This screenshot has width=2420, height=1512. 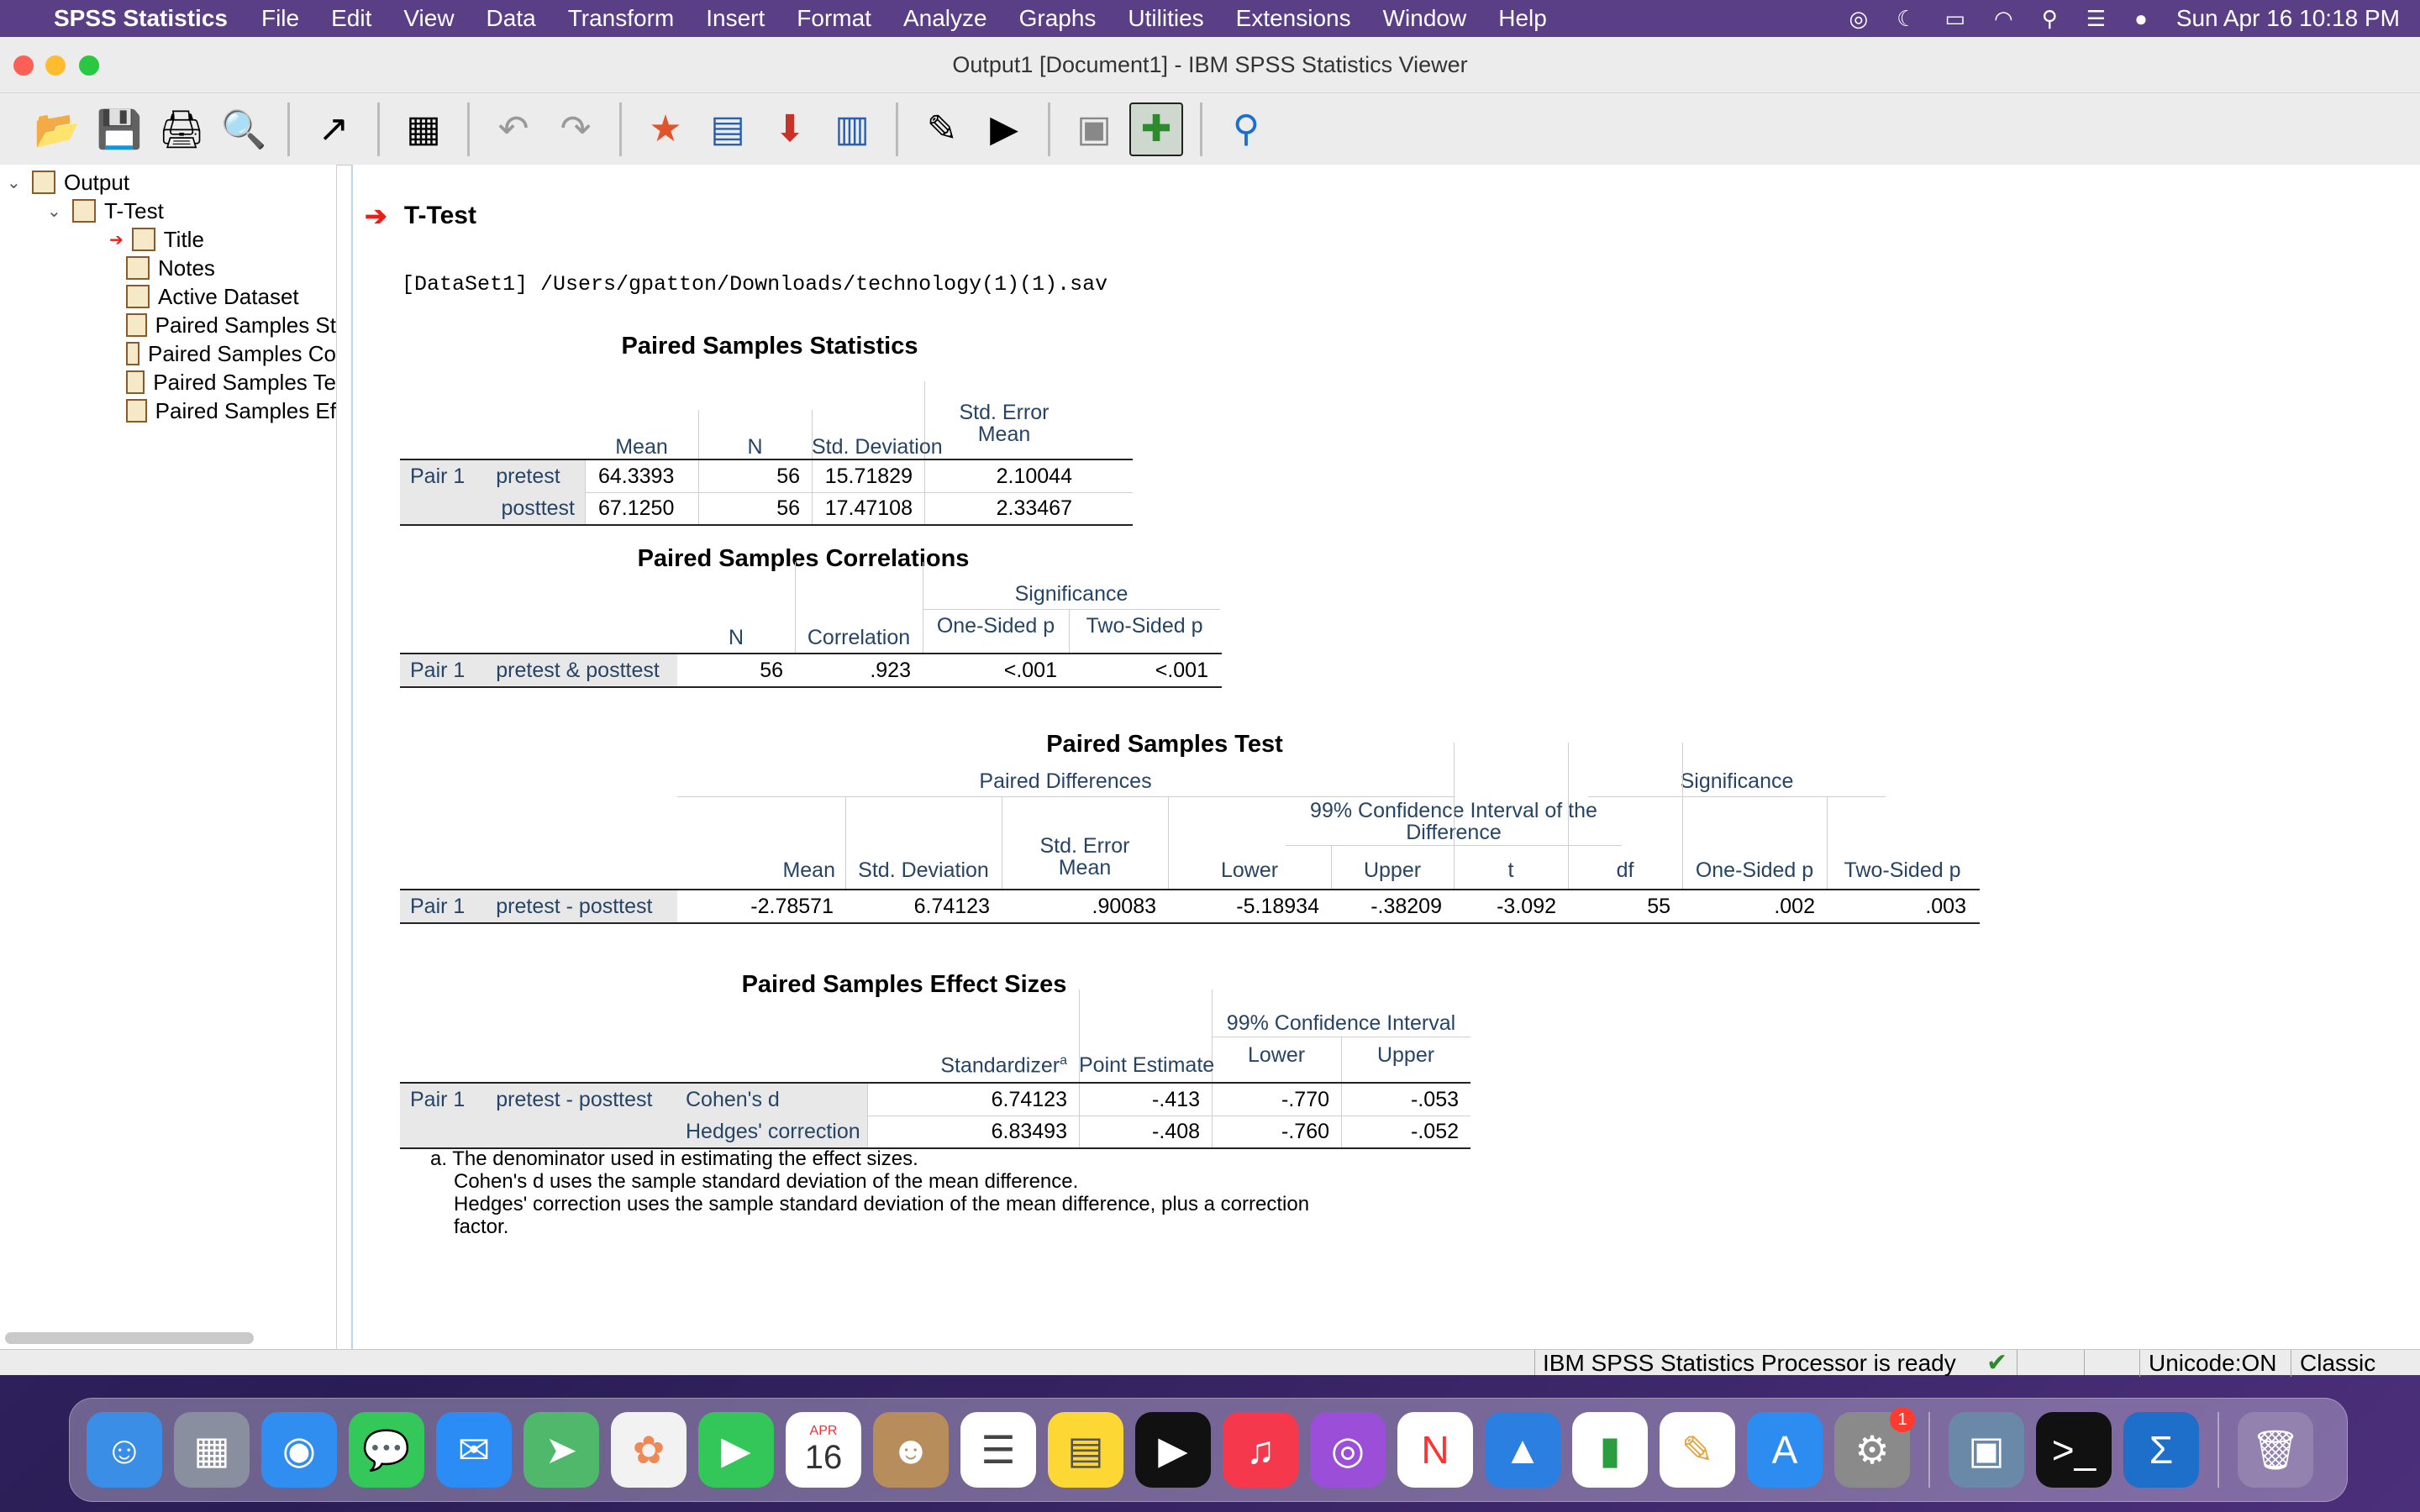 I want to click on section-title: ➔ T-Test, so click(x=420, y=216).